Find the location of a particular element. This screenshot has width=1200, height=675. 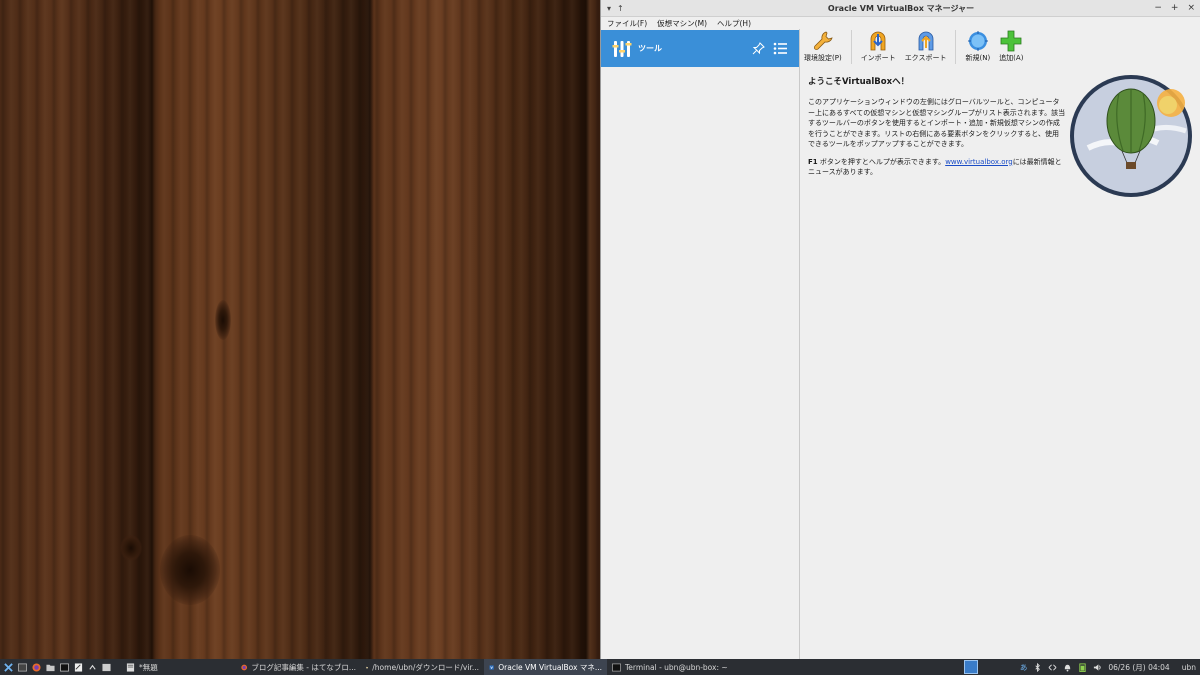

main-toolbar: 環境設定(P) インポート エクスポート 新規(N) 追加(A) is located at coordinates (1000, 48).